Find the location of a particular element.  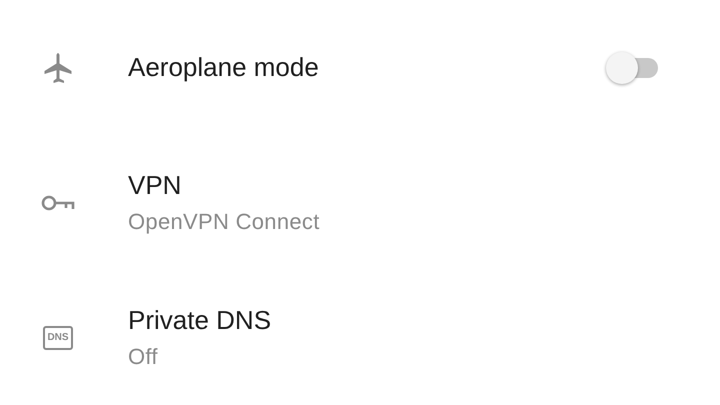

setting-title: Private DNS is located at coordinates (200, 320).